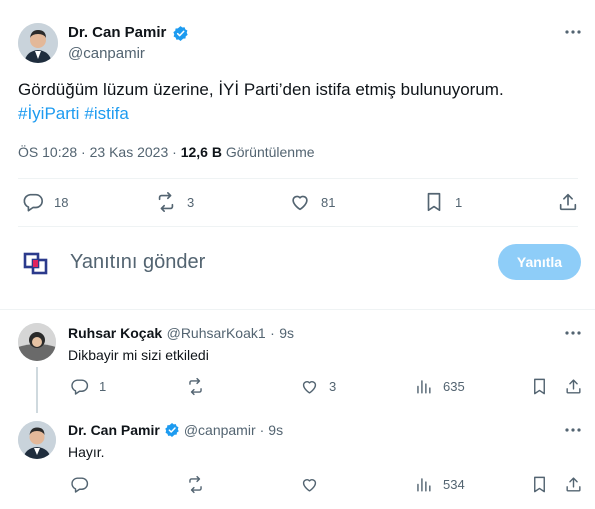 The image size is (595, 509). Describe the element at coordinates (61, 202) in the screenshot. I see `reply-count: 18` at that location.